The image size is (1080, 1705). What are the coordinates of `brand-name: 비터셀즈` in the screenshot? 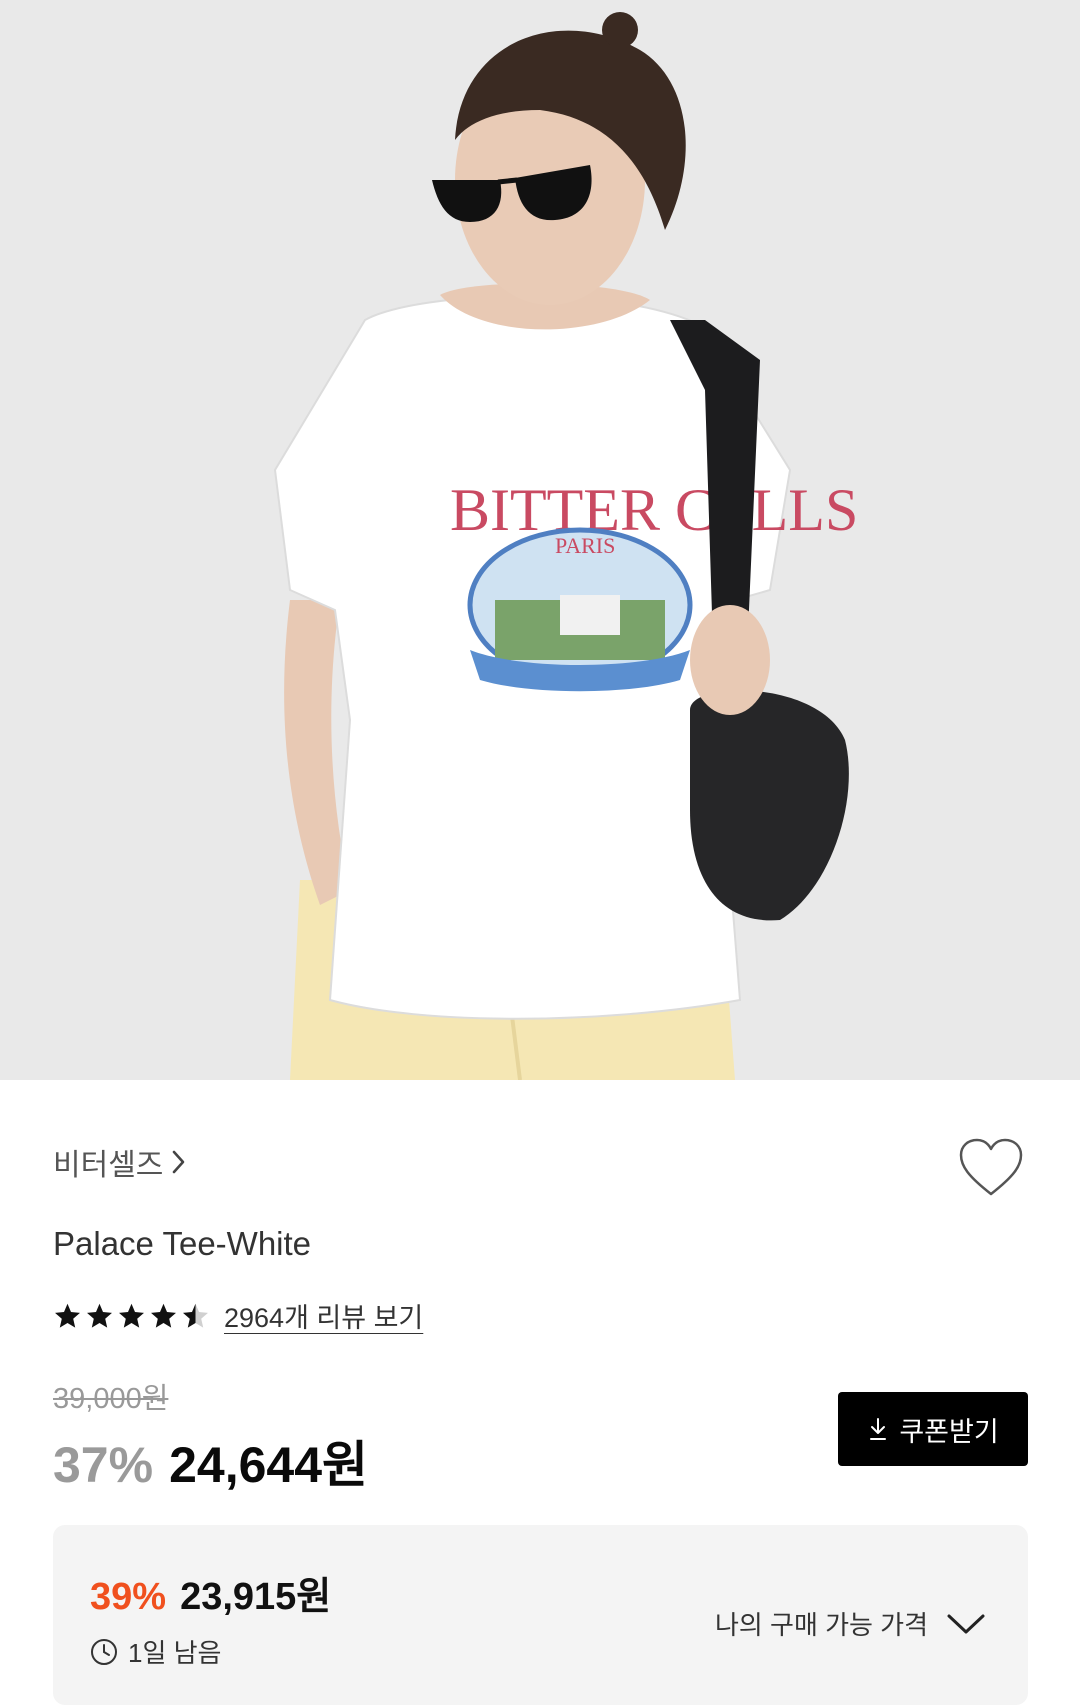 It's located at (108, 1165).